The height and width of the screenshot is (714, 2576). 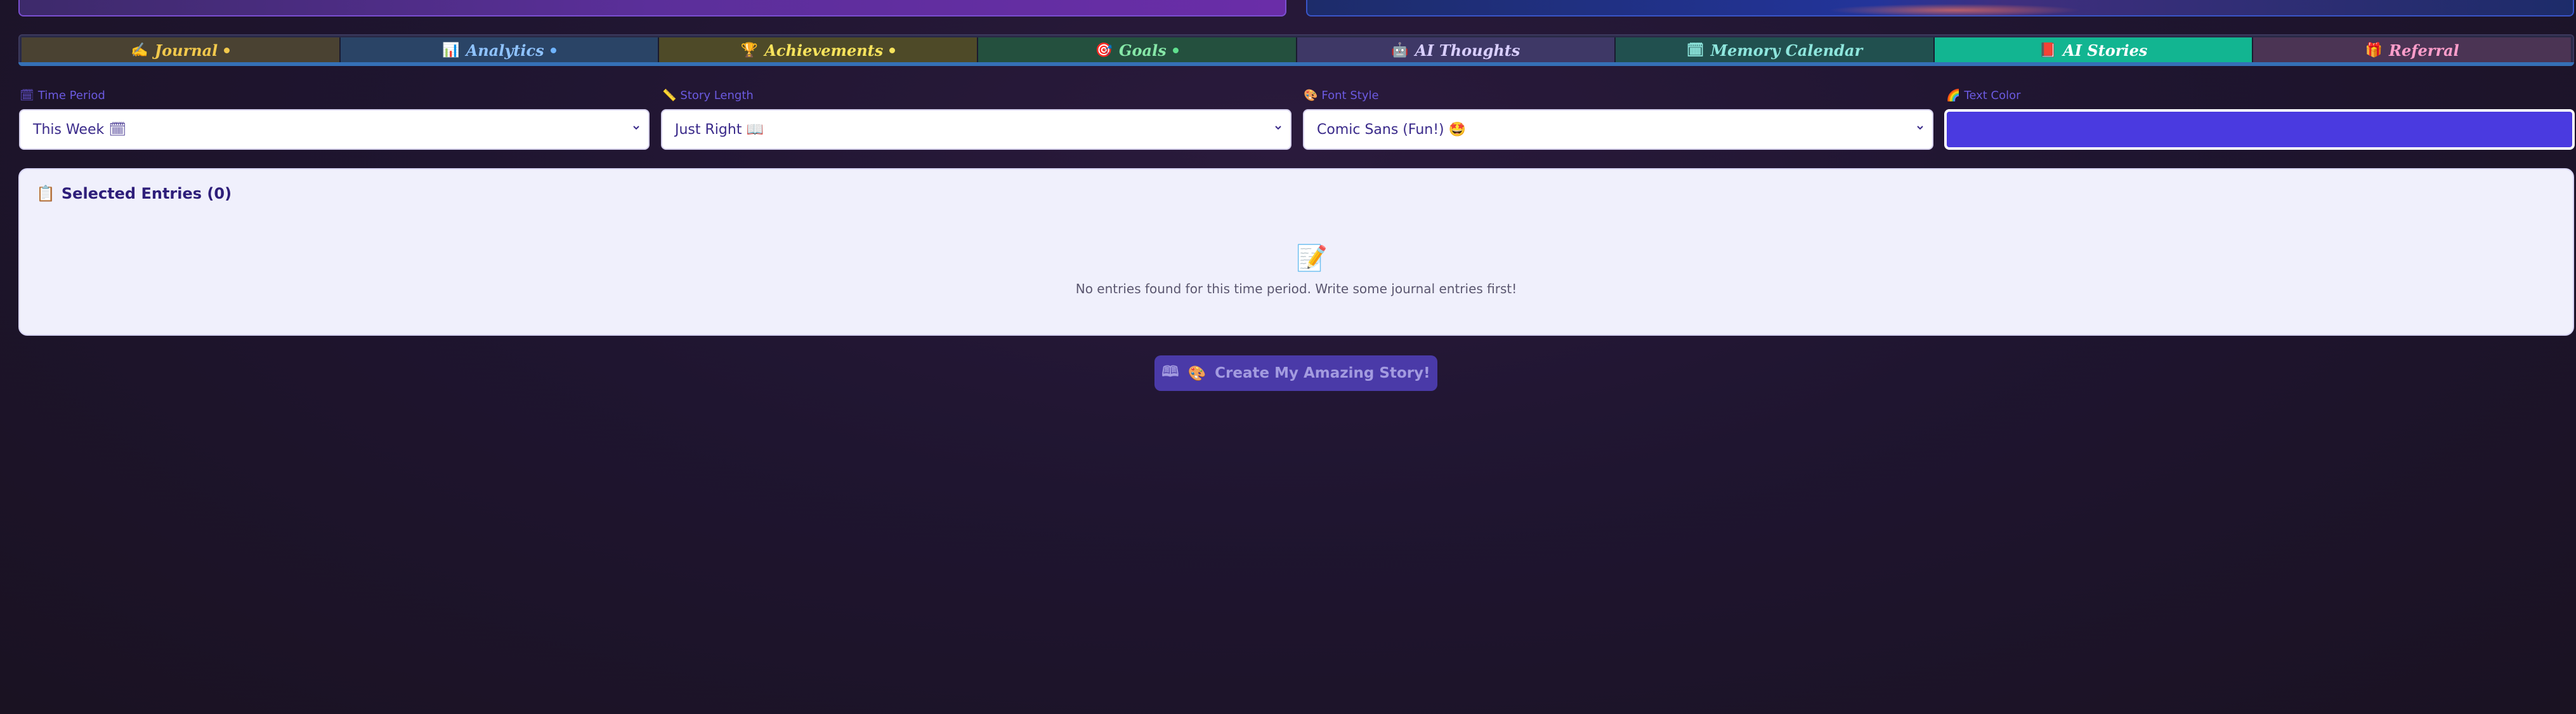 What do you see at coordinates (717, 96) in the screenshot?
I see `story-length-label-text: Story Length` at bounding box center [717, 96].